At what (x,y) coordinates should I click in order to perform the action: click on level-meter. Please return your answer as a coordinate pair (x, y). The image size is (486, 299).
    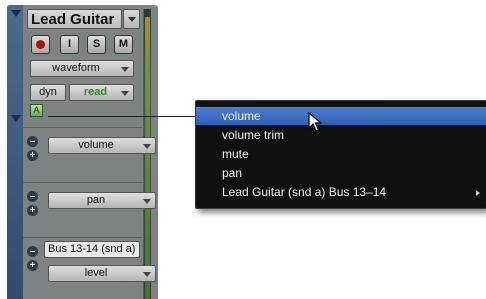
    Looking at the image, I should click on (147, 154).